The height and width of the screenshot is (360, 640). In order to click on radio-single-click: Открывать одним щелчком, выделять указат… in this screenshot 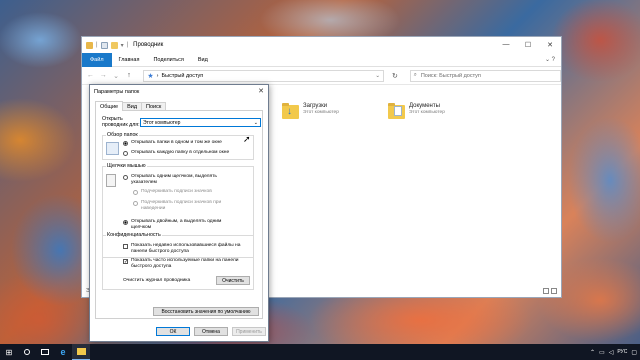, I will do `click(173, 179)`.